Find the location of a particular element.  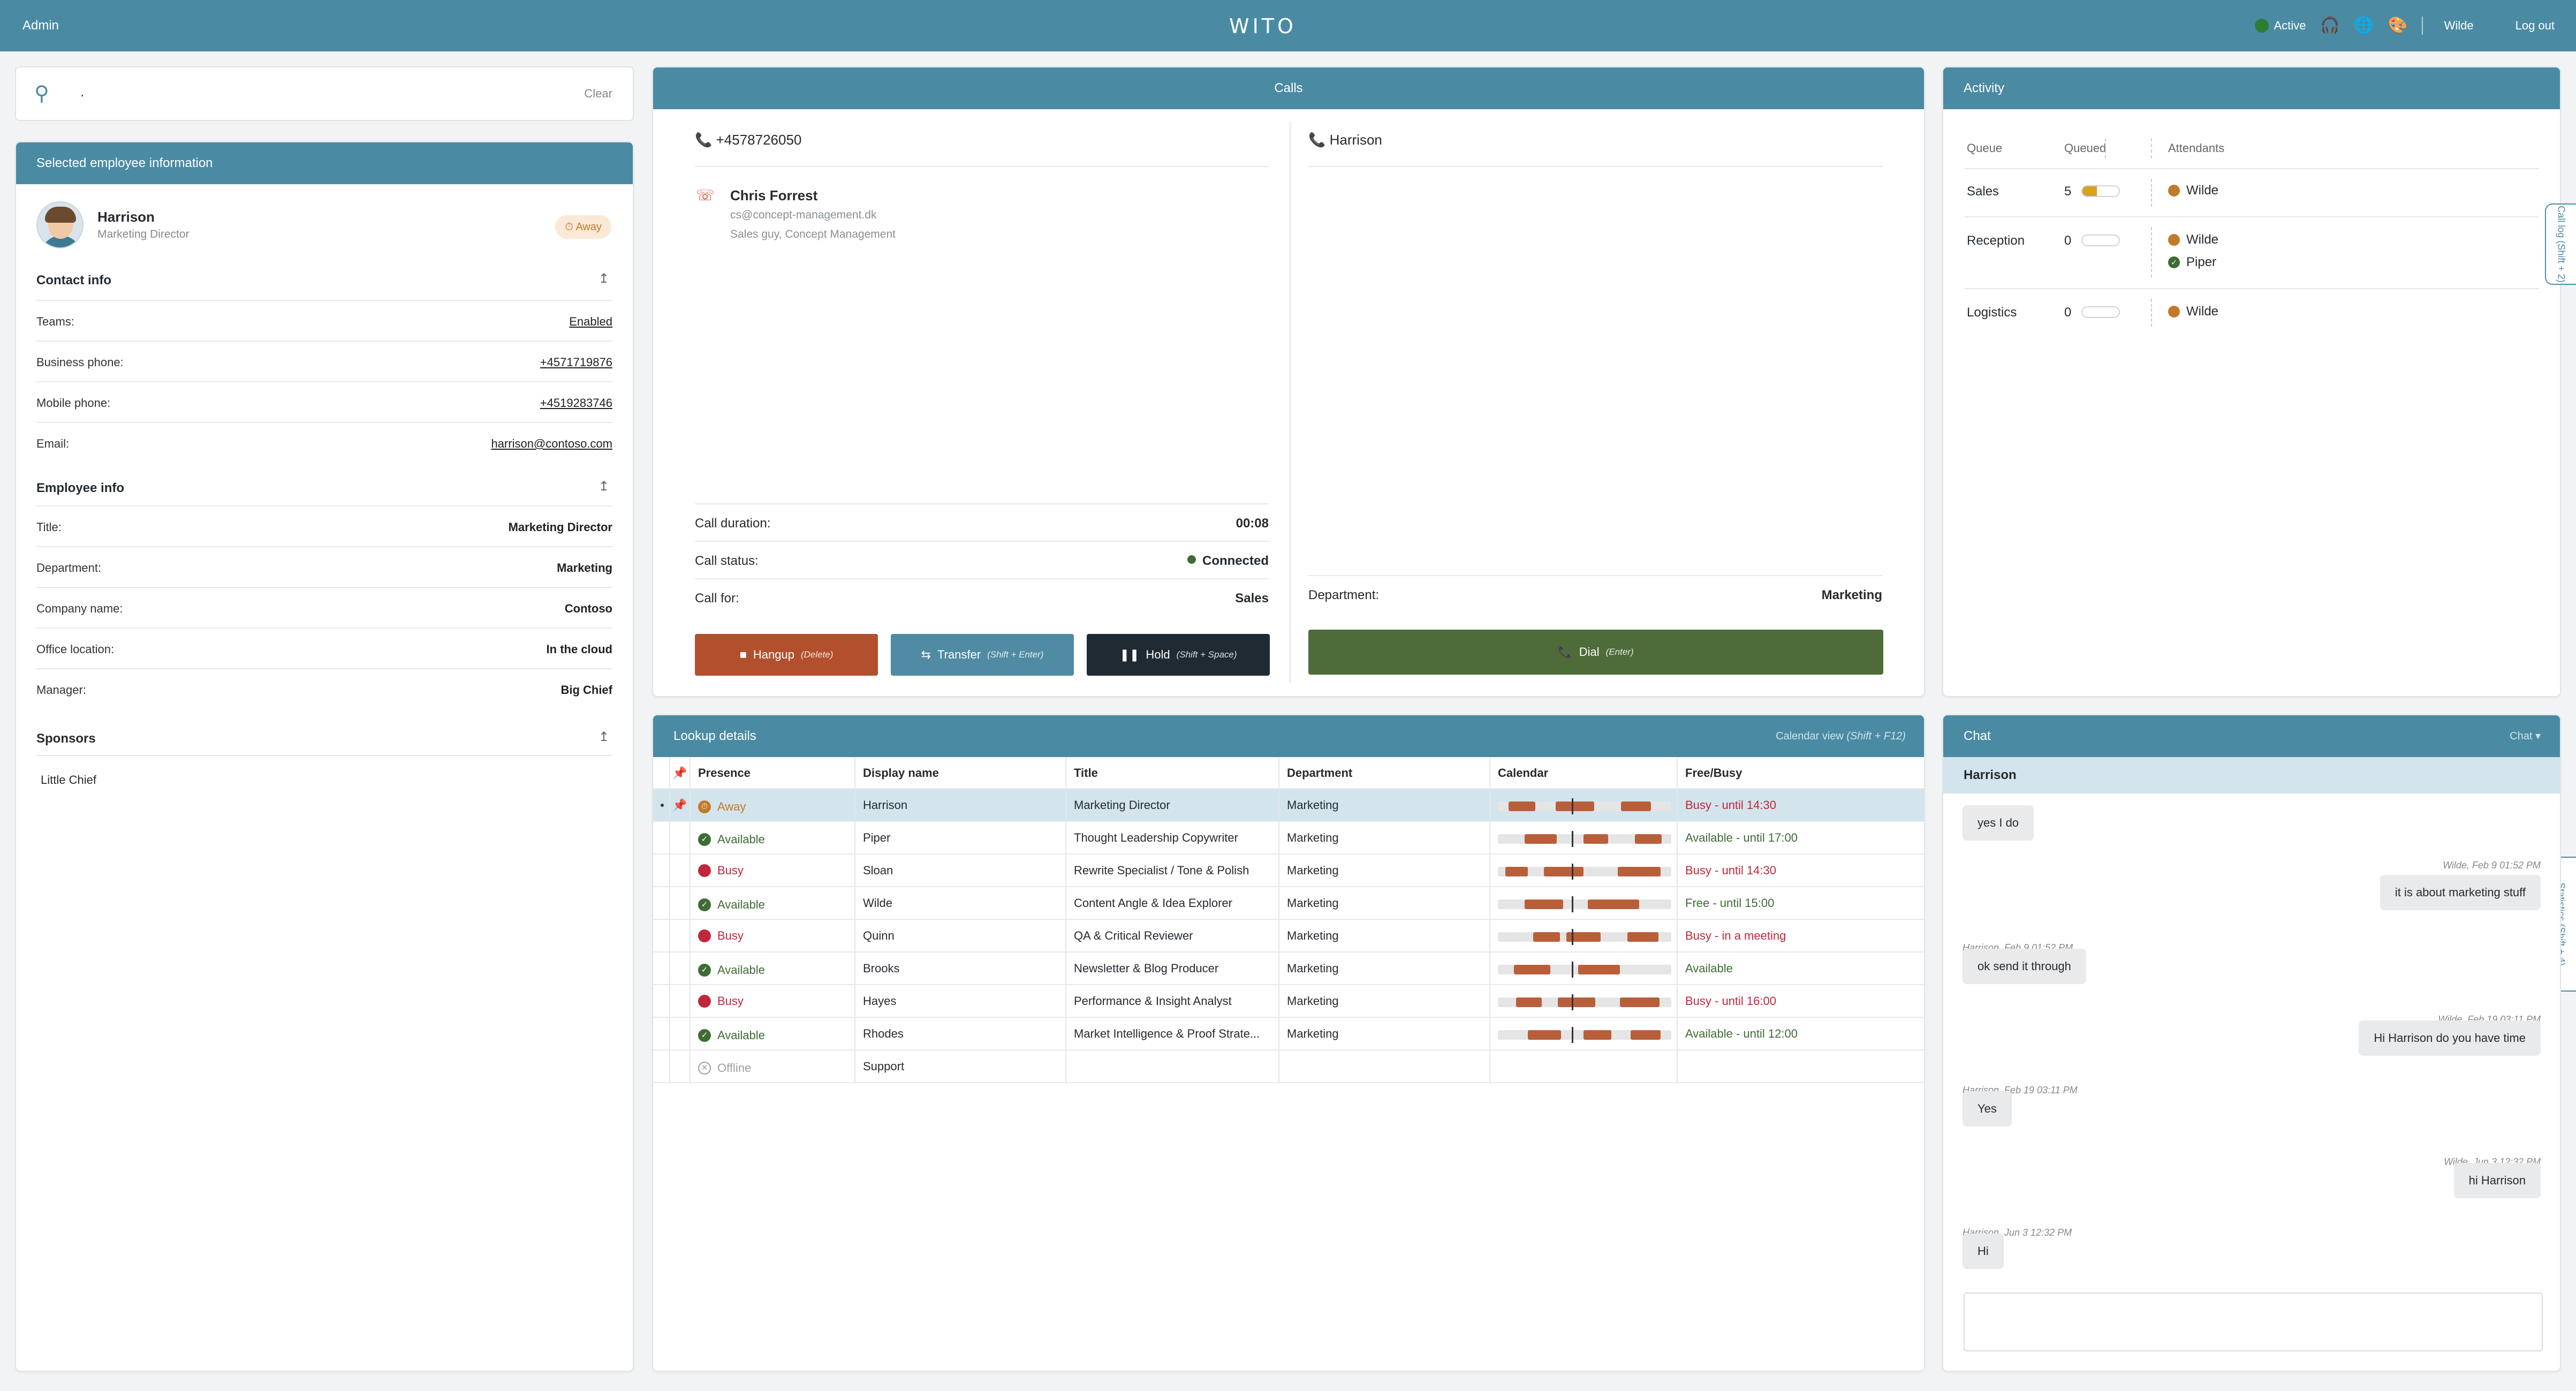

col-freebusy: Free/Busy is located at coordinates (1800, 772).